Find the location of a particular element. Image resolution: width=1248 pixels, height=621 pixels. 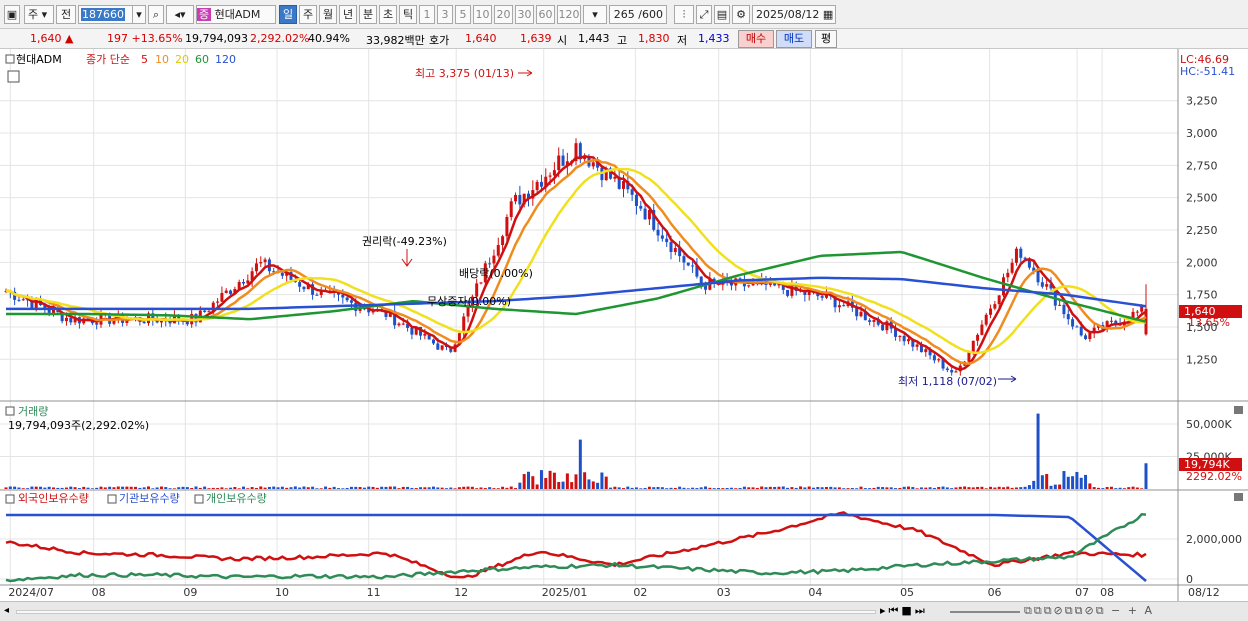

market-type-select: 주 ▾ is located at coordinates (39, 14).